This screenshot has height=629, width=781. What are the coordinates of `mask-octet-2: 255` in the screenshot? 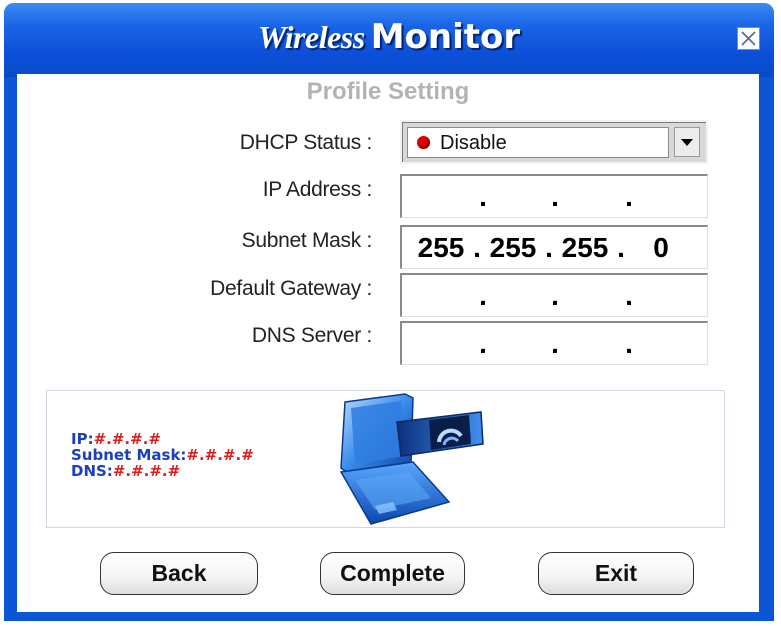 It's located at (513, 248).